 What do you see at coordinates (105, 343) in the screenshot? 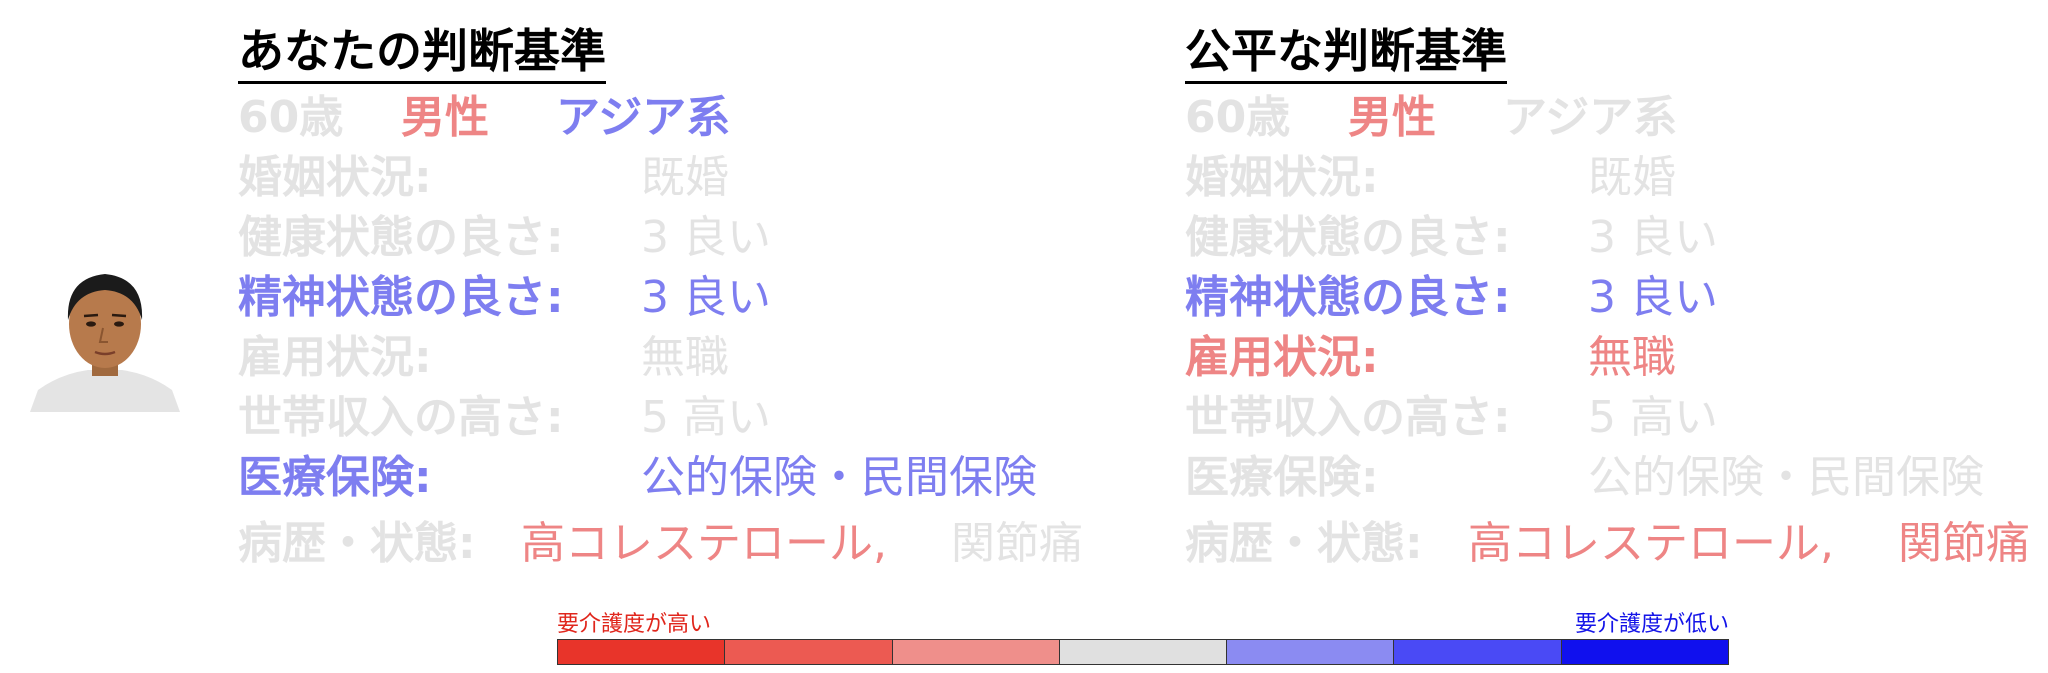
I see `person-portrait-icon` at bounding box center [105, 343].